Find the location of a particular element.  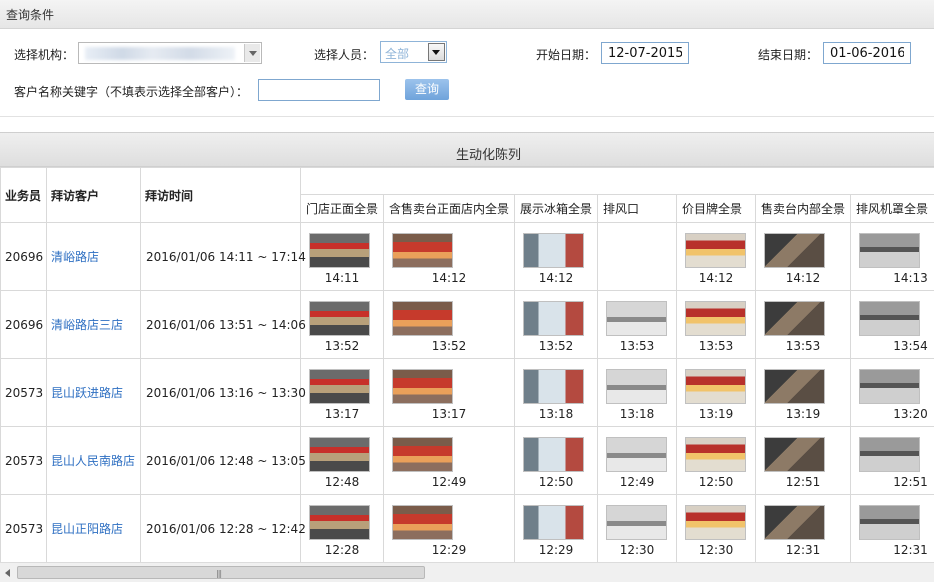

photo-cell: 13:20 is located at coordinates (891, 392).